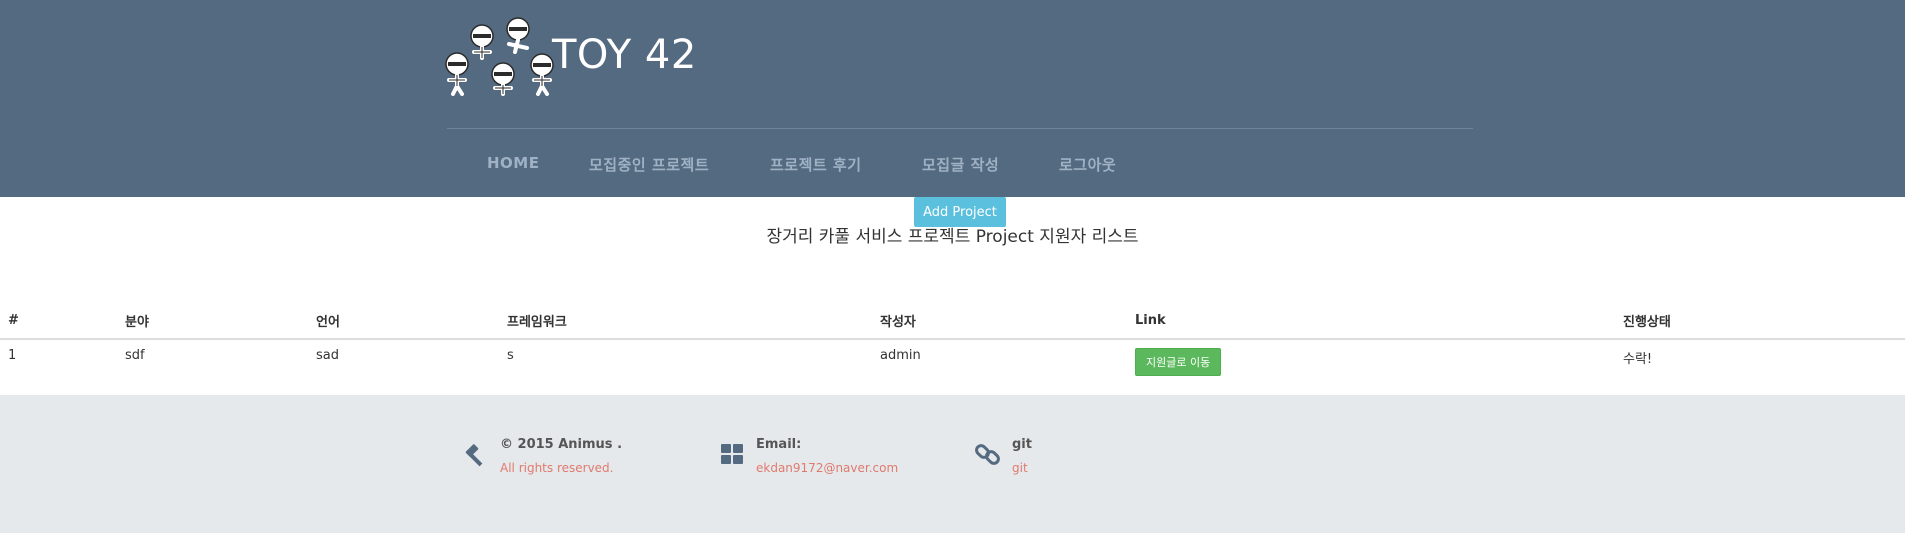  What do you see at coordinates (999, 321) in the screenshot?
I see `column-header-author: 작성자` at bounding box center [999, 321].